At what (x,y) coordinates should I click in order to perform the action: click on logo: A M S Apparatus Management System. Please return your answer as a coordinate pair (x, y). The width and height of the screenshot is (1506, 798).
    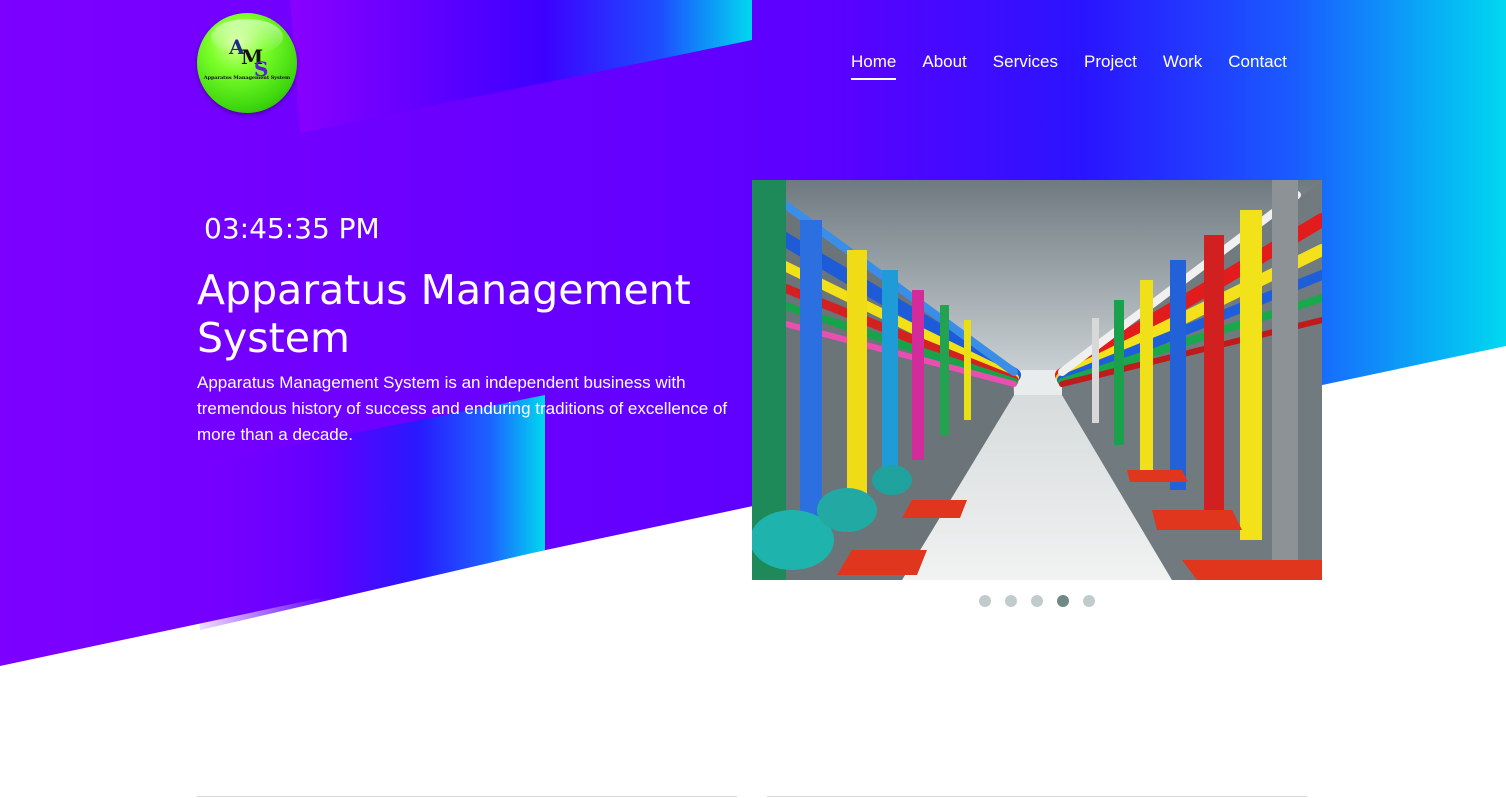
    Looking at the image, I should click on (247, 63).